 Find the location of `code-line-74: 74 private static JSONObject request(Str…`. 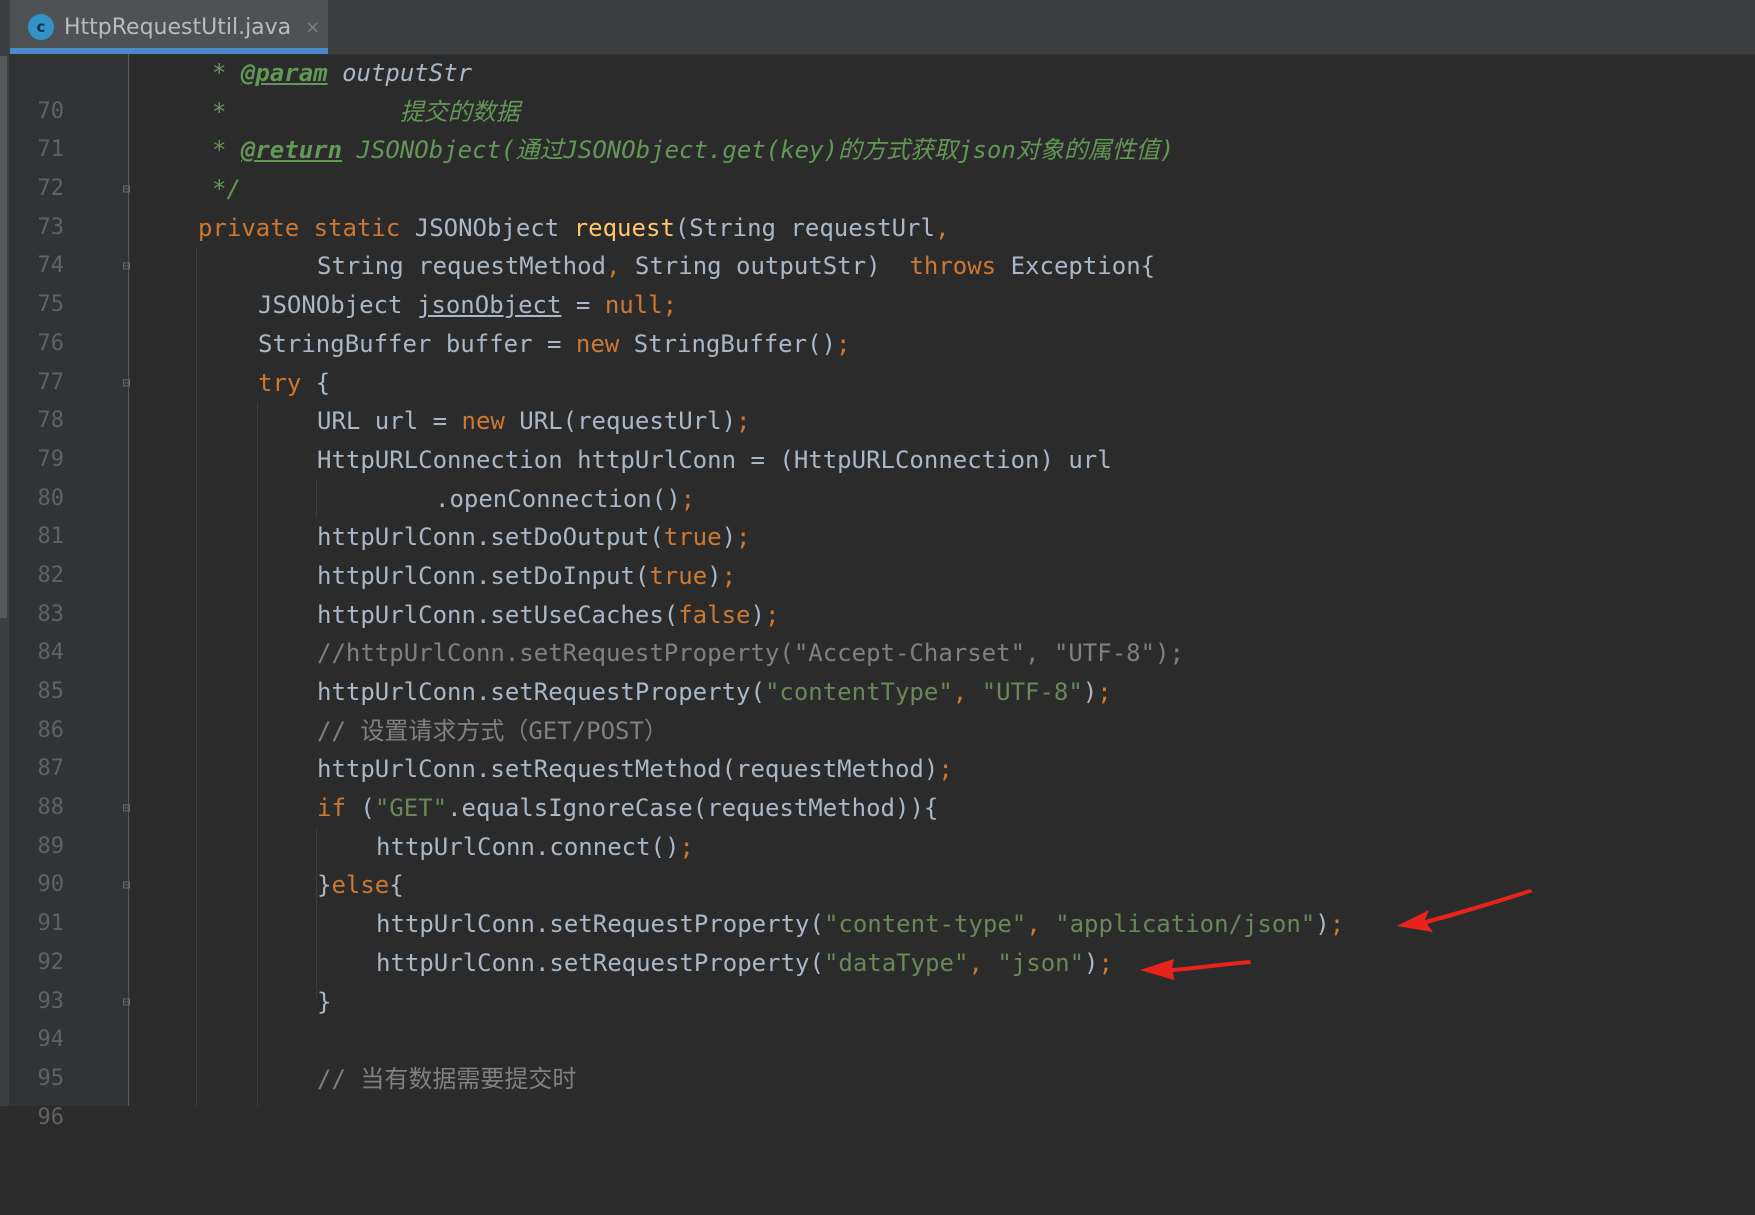

code-line-74: 74 private static JSONObject request(Str… is located at coordinates (877, 244).